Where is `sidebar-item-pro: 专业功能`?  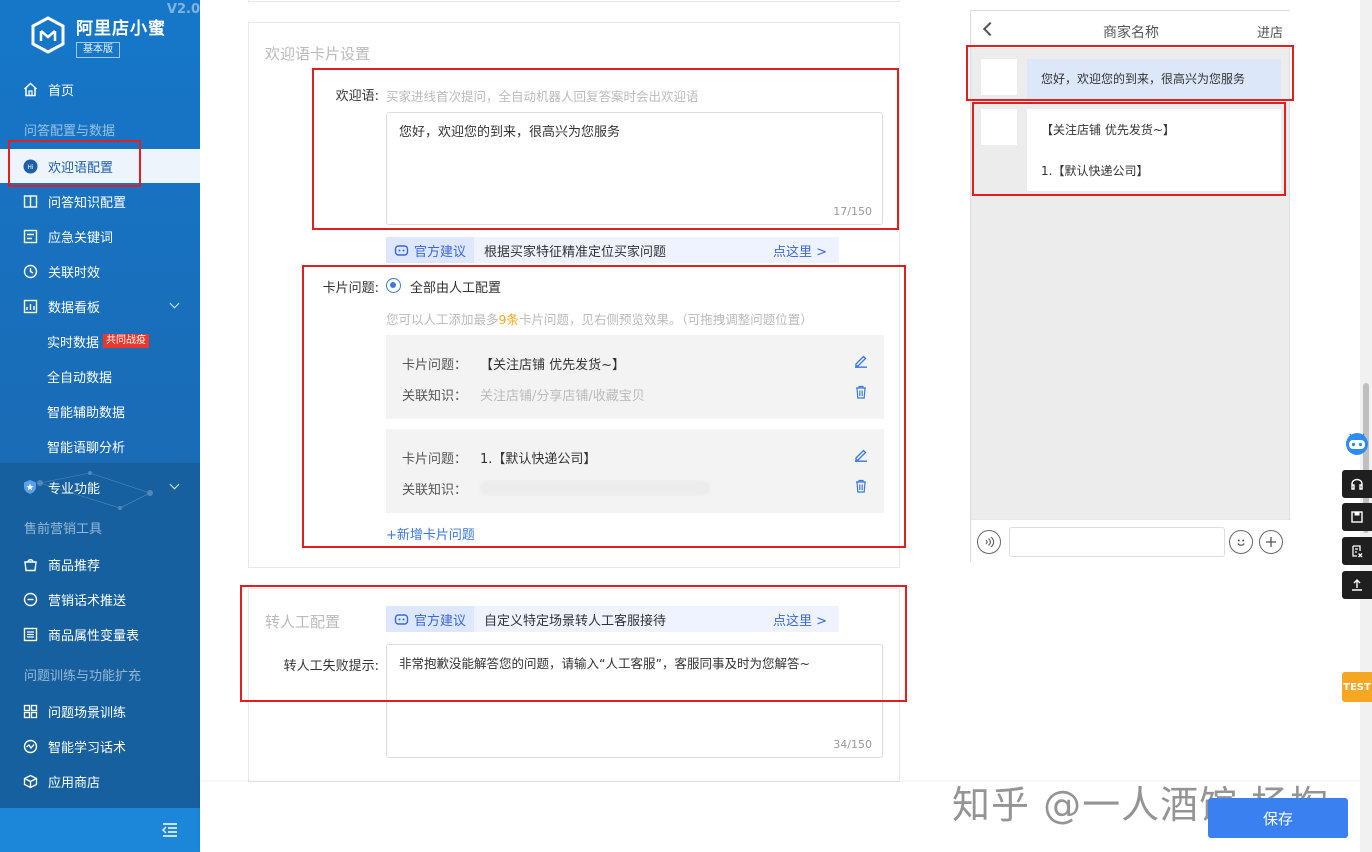
sidebar-item-pro: 专业功能 is located at coordinates (100, 487).